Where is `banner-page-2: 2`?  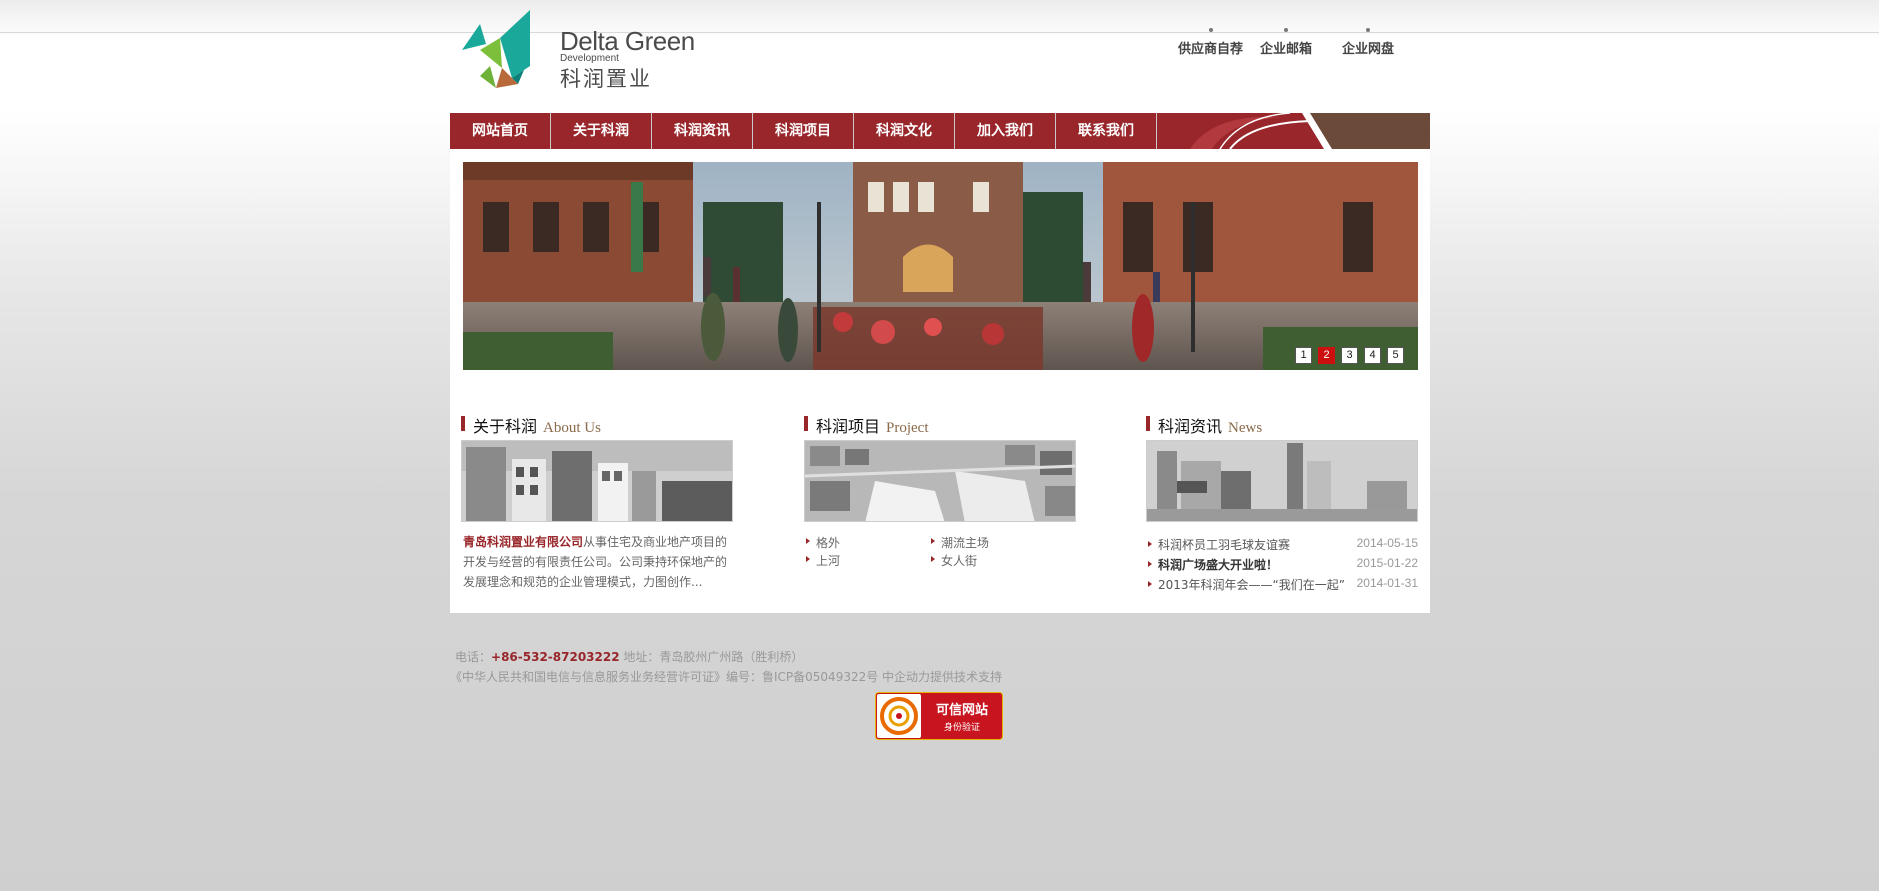
banner-page-2: 2 is located at coordinates (1326, 355).